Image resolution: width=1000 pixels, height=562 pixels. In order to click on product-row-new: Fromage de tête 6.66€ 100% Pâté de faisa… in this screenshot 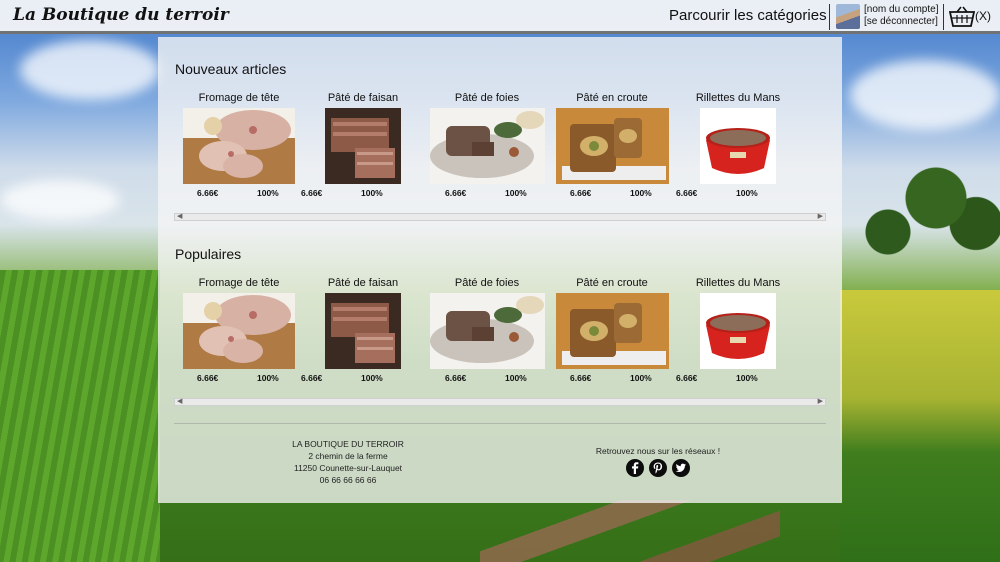, I will do `click(500, 152)`.